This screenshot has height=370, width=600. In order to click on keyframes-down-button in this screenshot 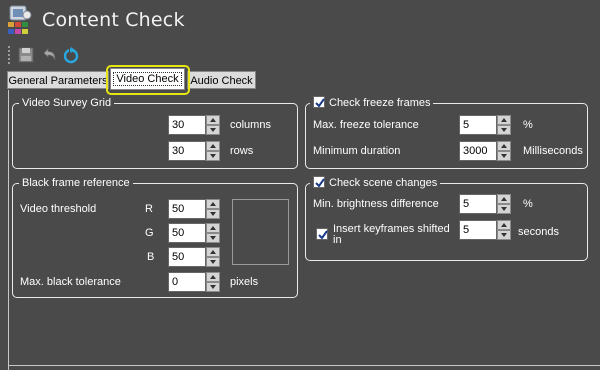, I will do `click(504, 235)`.